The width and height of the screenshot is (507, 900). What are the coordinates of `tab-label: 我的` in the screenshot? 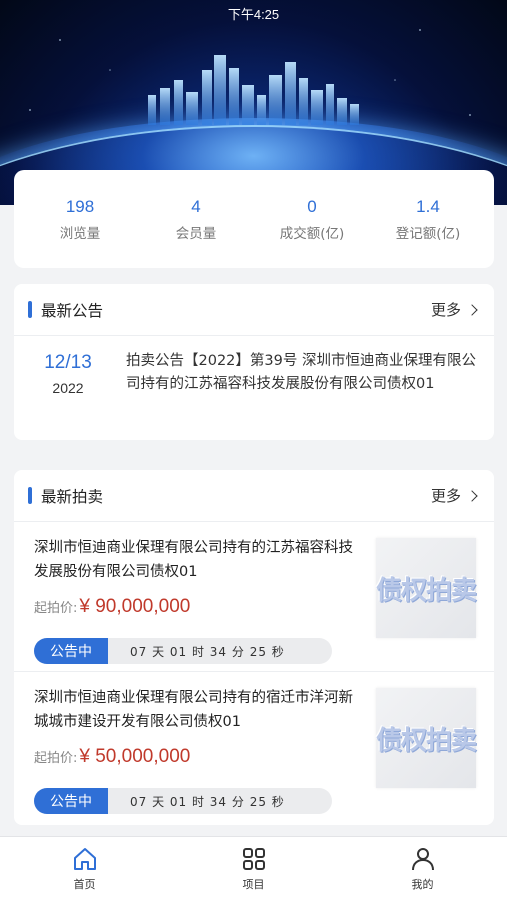 It's located at (422, 884).